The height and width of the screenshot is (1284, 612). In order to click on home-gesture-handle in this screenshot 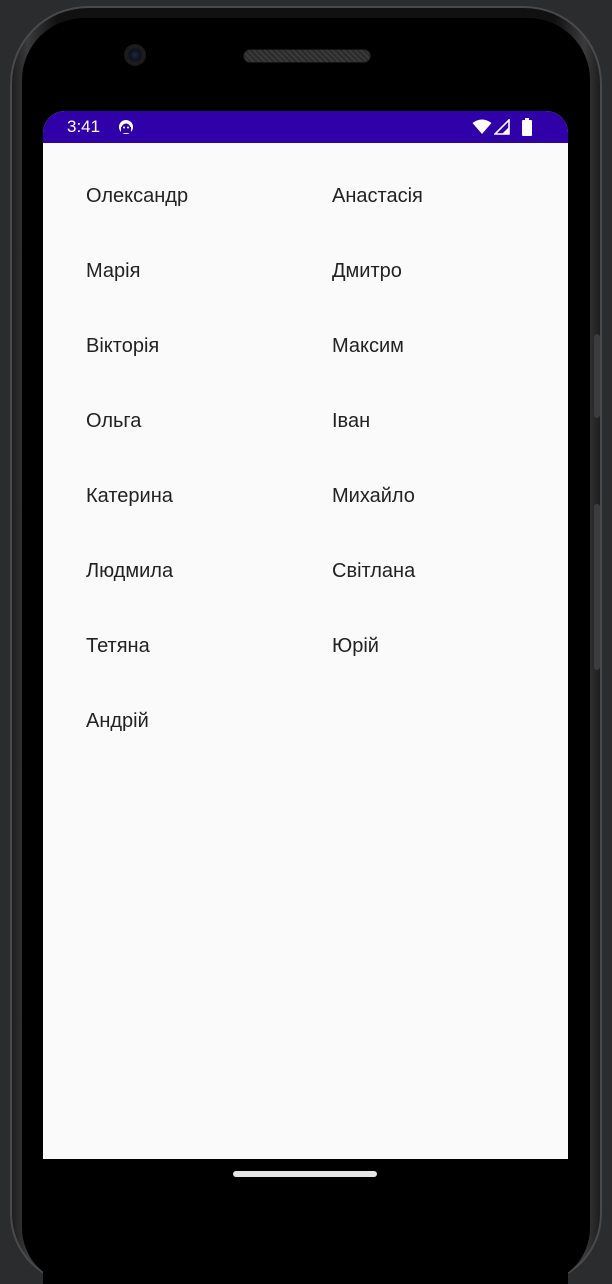, I will do `click(305, 1174)`.